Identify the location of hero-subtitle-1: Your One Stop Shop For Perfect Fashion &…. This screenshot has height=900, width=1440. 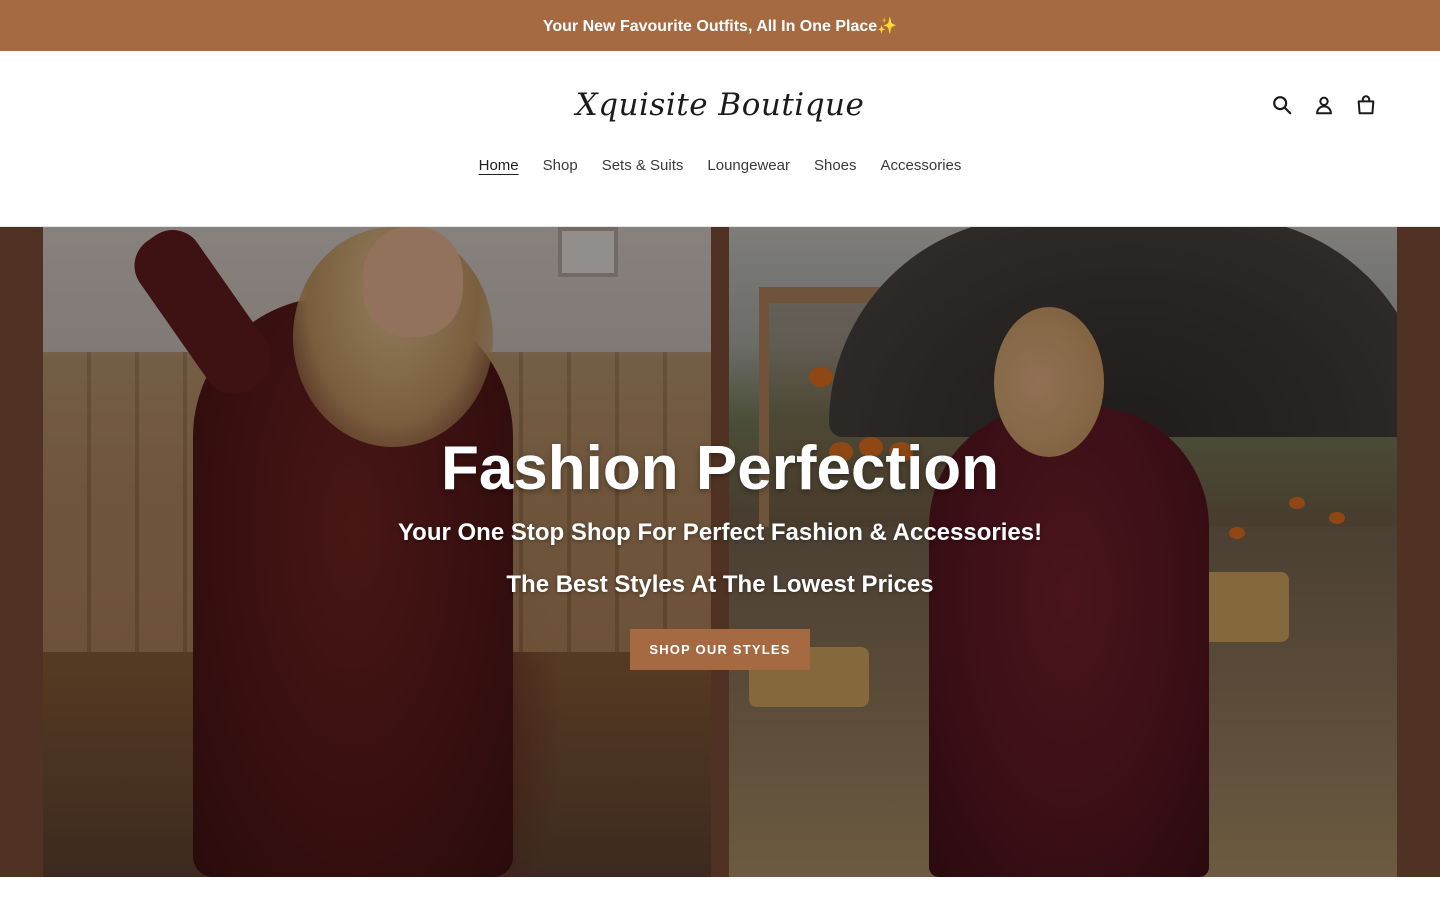
(720, 532).